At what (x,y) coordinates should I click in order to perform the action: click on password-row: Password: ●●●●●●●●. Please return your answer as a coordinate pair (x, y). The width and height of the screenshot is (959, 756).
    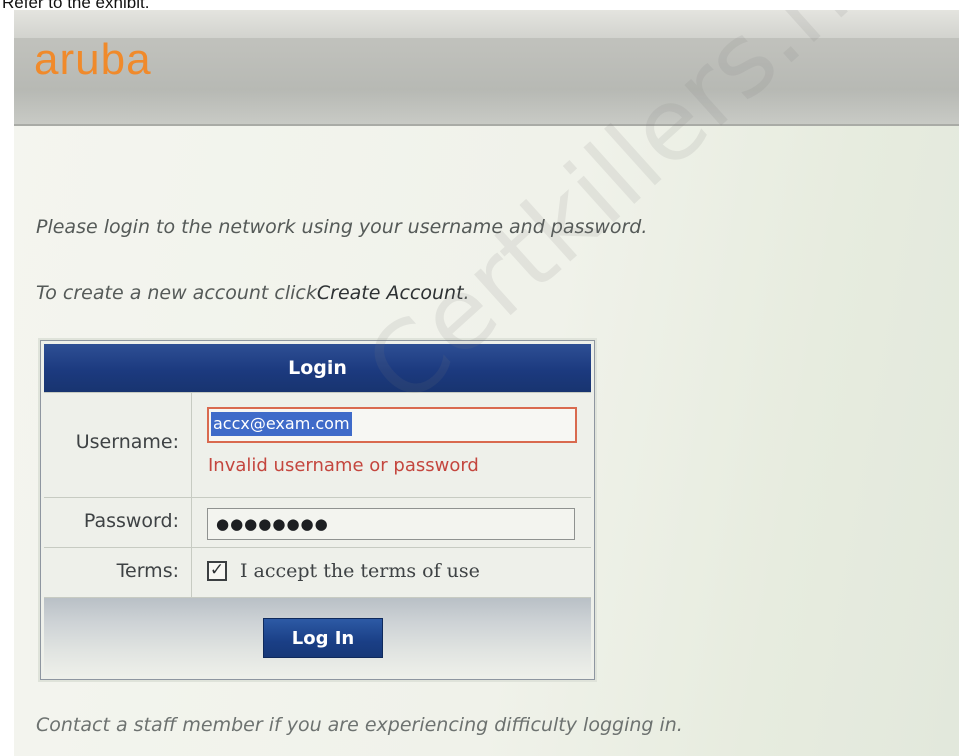
    Looking at the image, I should click on (317, 522).